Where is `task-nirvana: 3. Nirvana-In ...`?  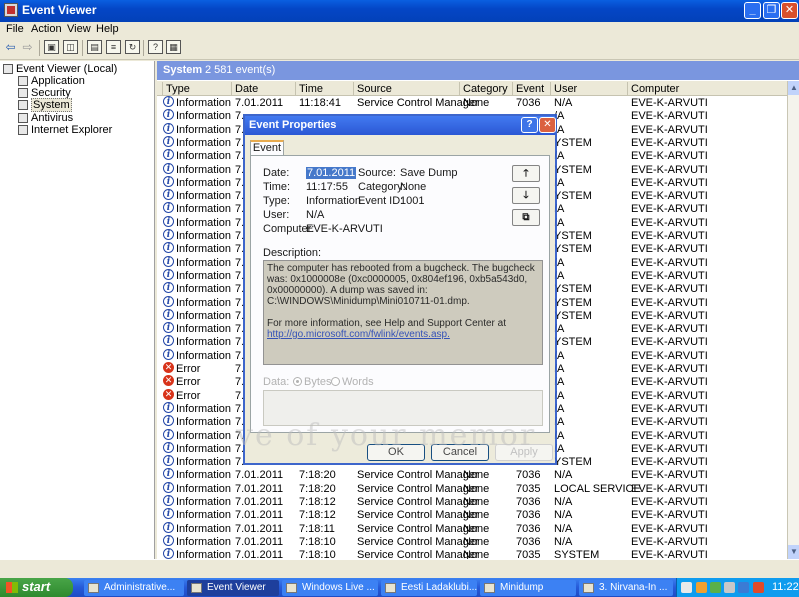
task-nirvana: 3. Nirvana-In ... is located at coordinates (626, 588).